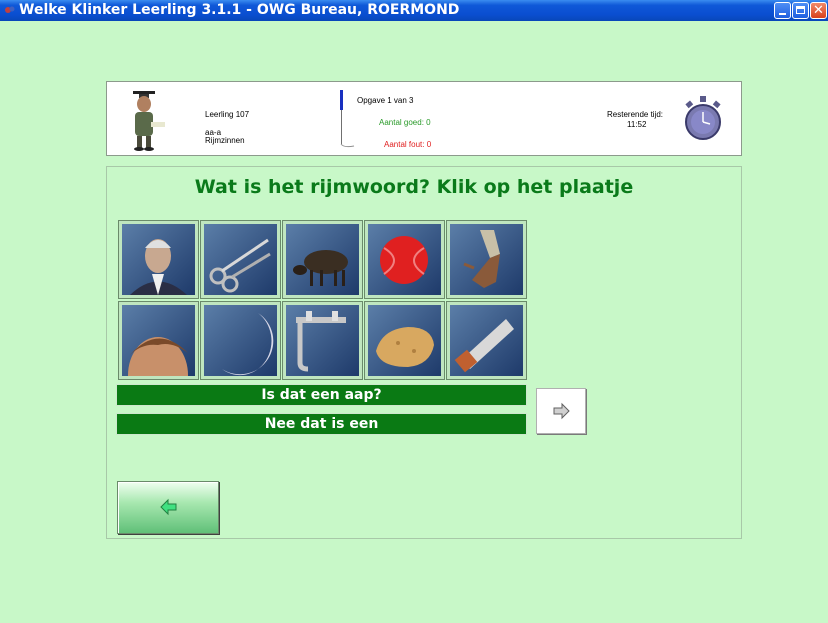  I want to click on picture-tile-moon, so click(240, 340).